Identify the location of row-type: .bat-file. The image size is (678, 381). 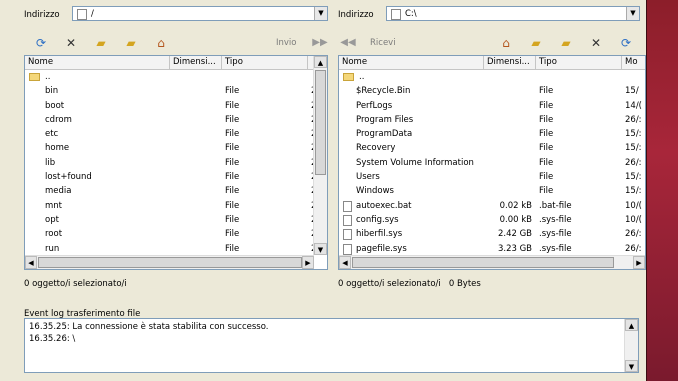
(555, 205).